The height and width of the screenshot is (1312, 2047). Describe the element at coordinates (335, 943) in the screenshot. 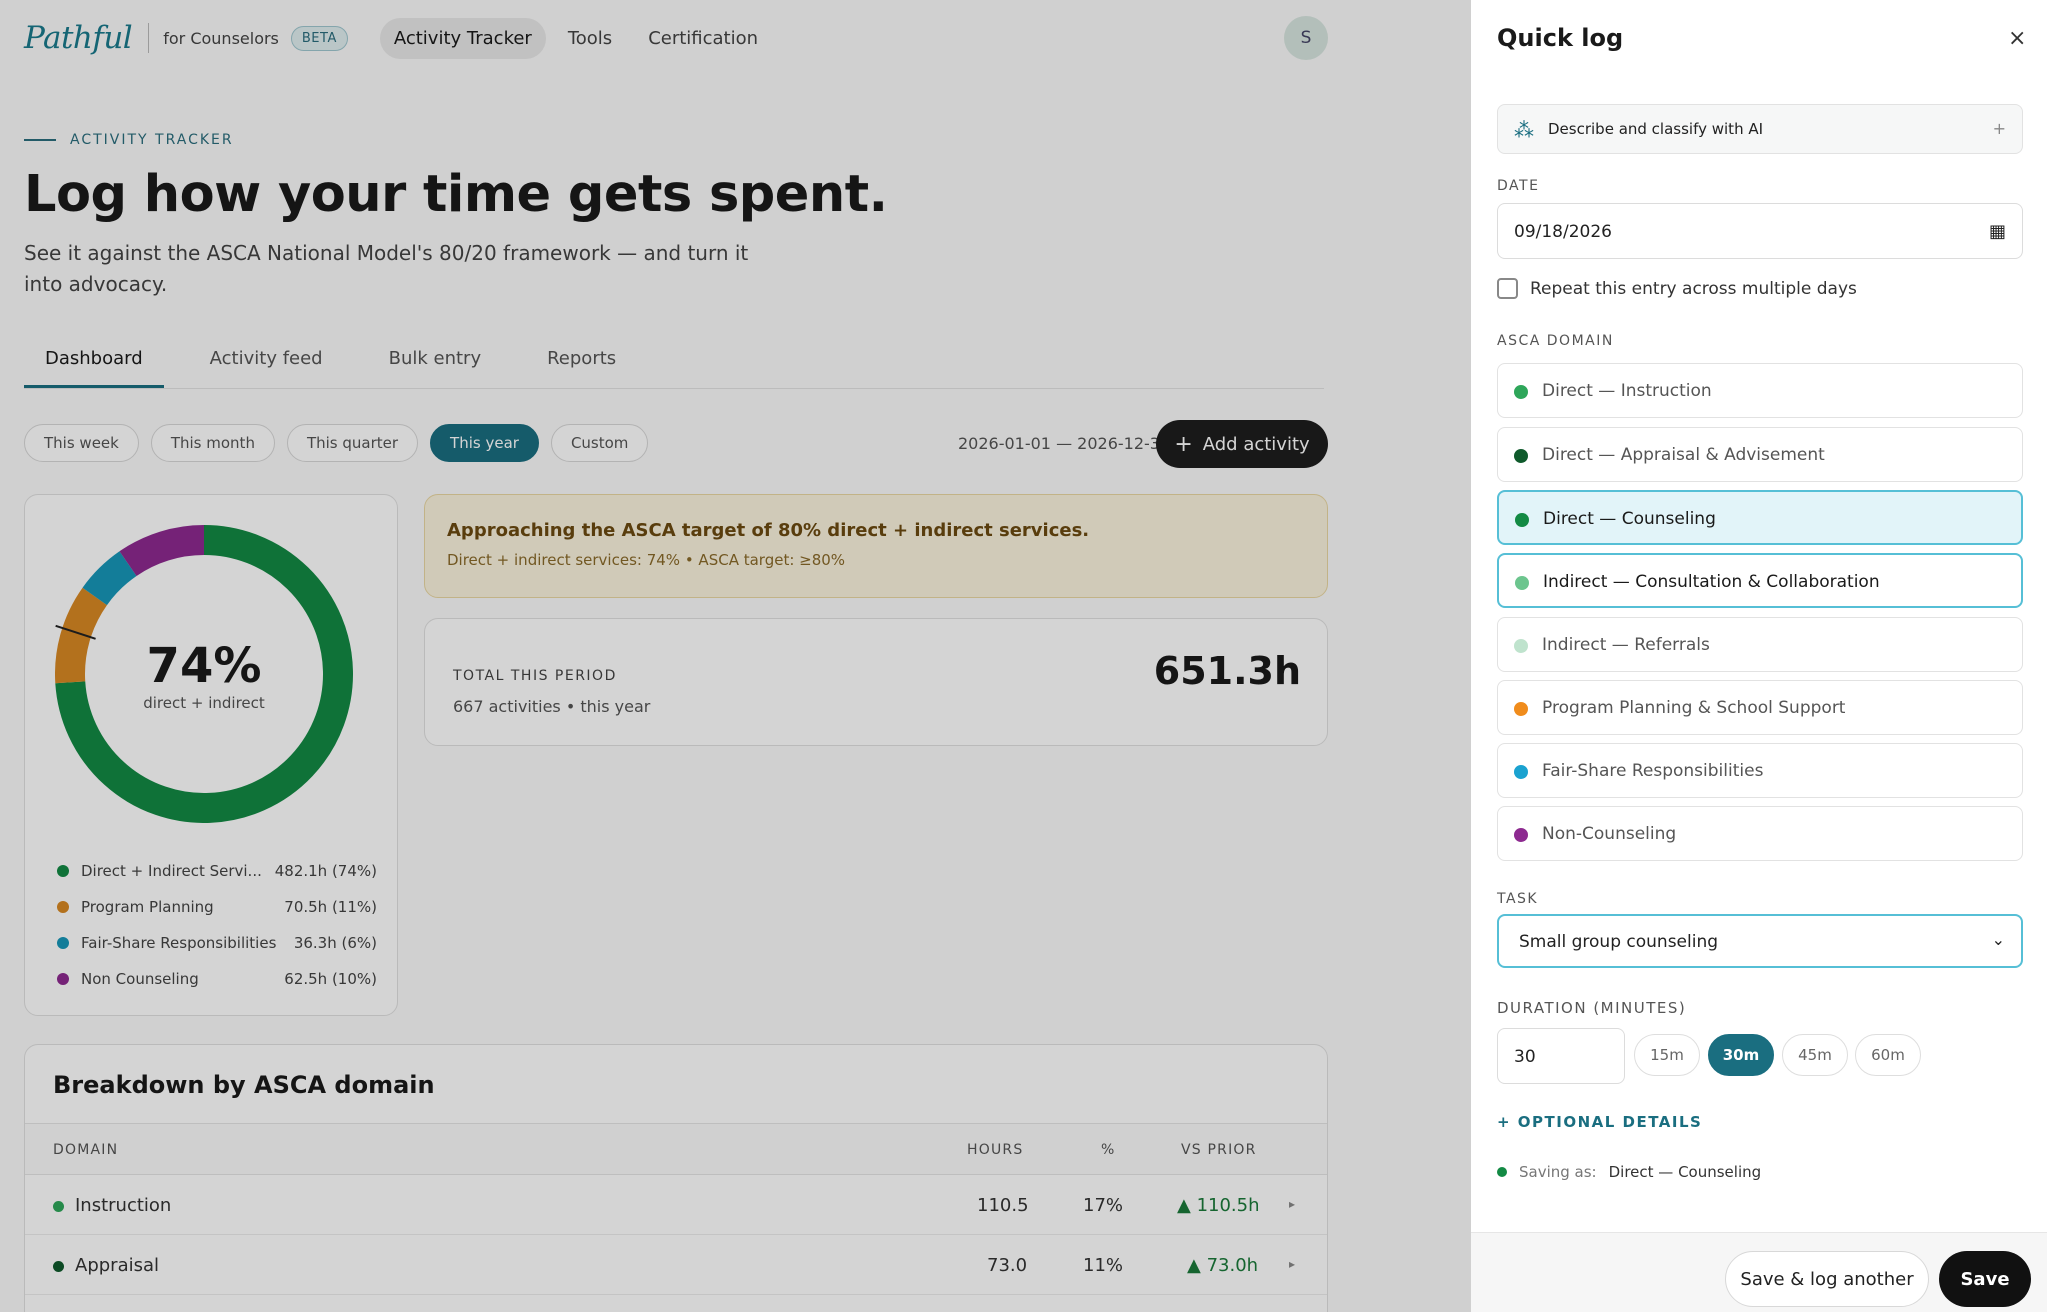

I see `legend-value: 36.3h (6%)` at that location.